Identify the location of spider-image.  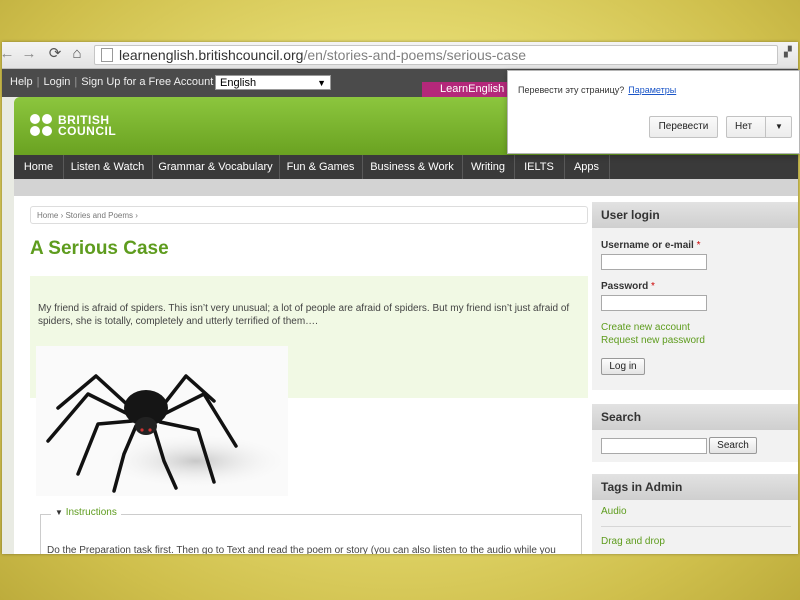
(163, 421).